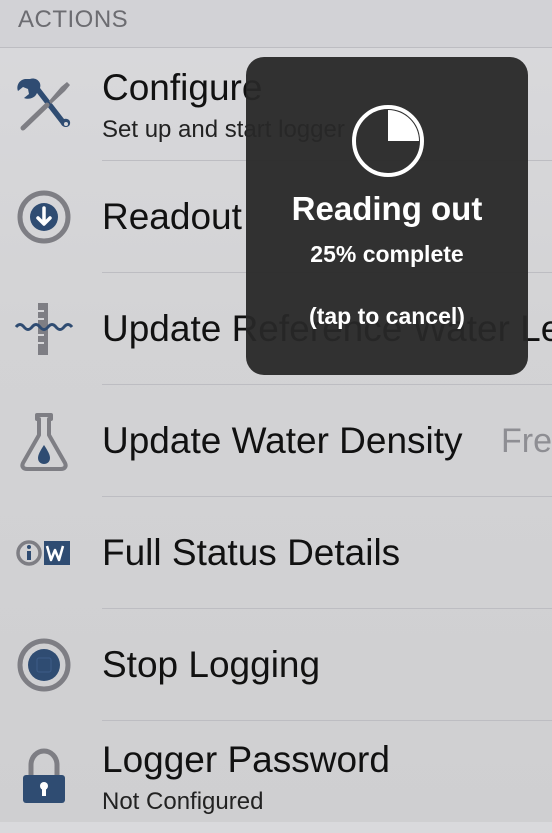 The width and height of the screenshot is (552, 833). I want to click on hud-cancel-hint: (tap to cancel), so click(387, 316).